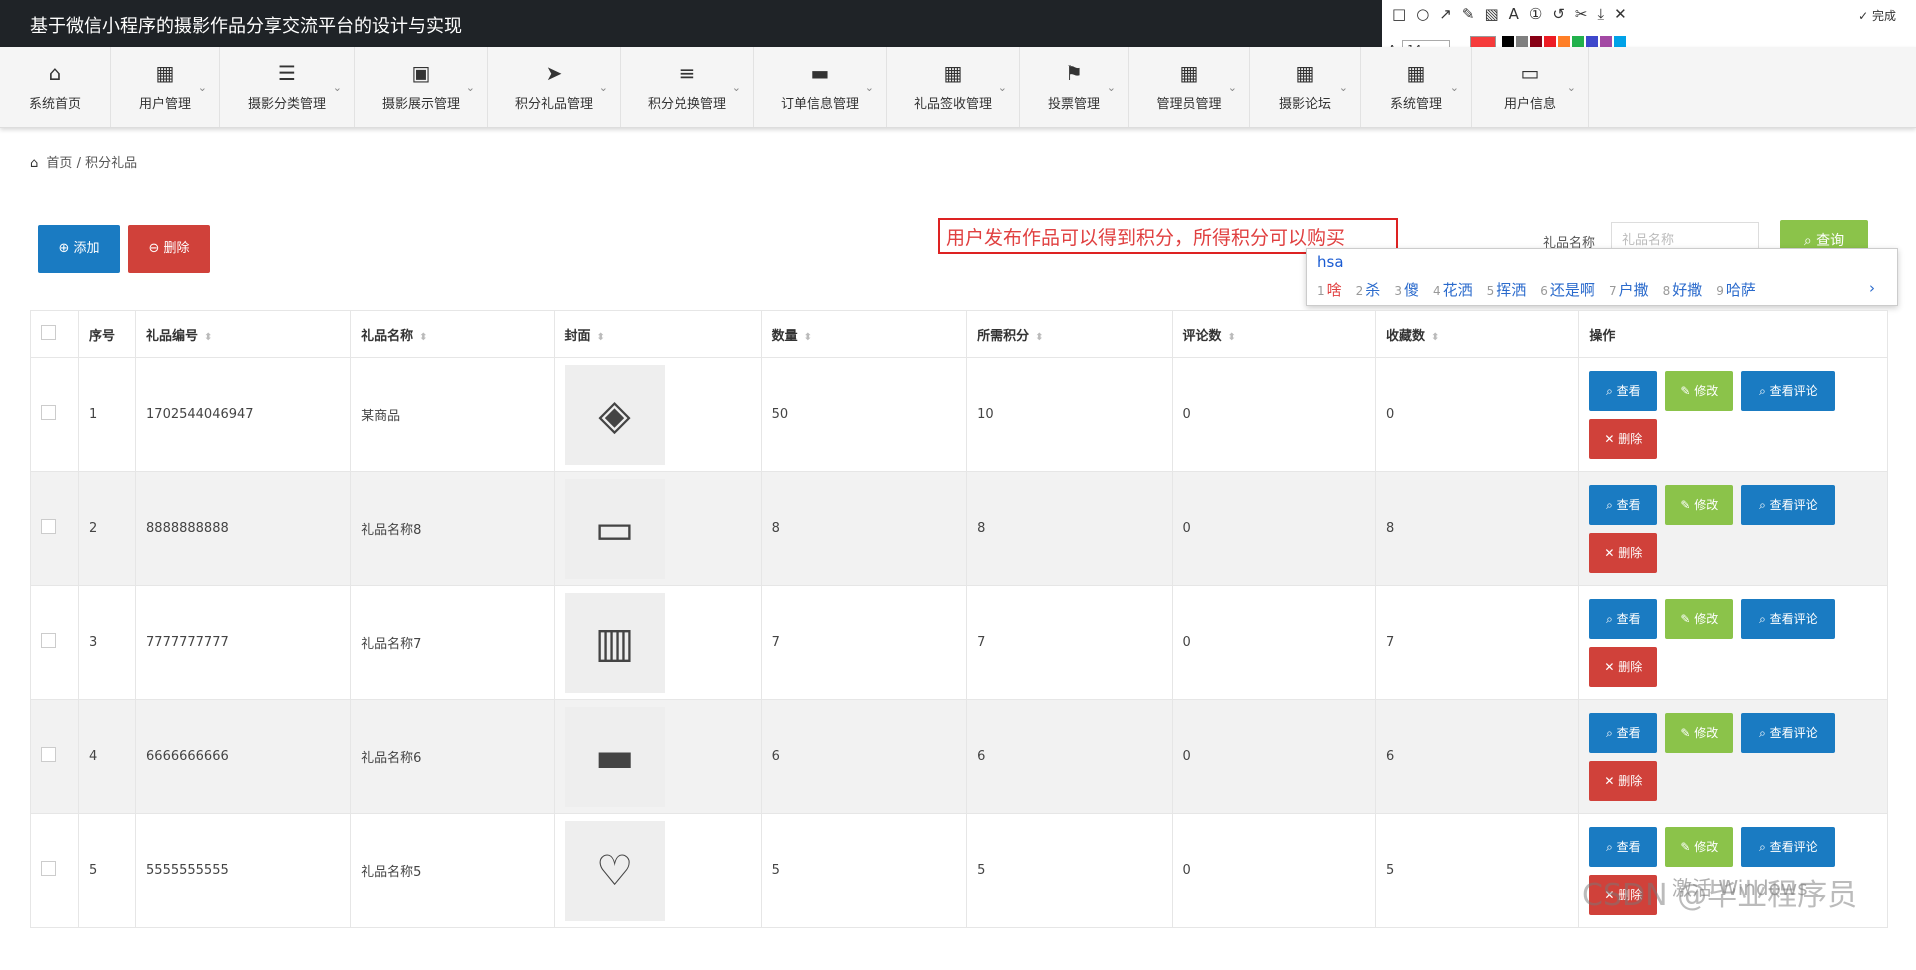 The height and width of the screenshot is (970, 1916). Describe the element at coordinates (614, 414) in the screenshot. I see `necklace-icon: ◈` at that location.